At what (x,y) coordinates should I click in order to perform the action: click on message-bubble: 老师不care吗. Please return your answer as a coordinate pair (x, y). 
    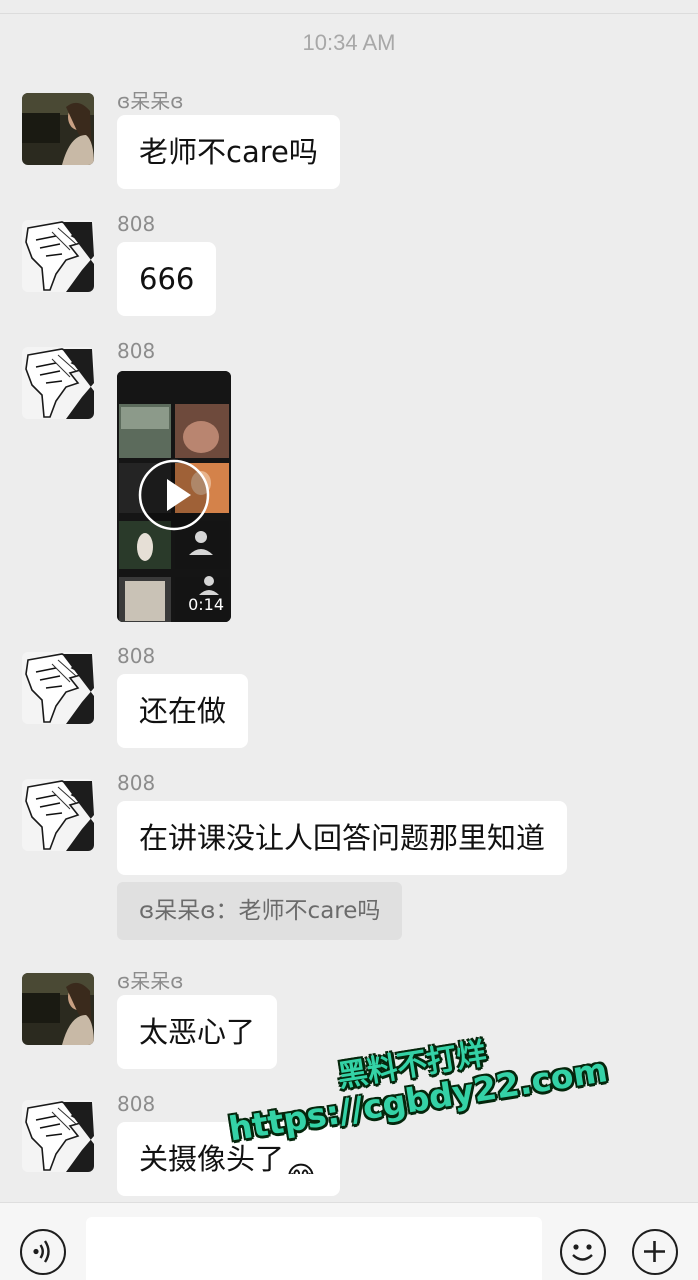
    Looking at the image, I should click on (228, 152).